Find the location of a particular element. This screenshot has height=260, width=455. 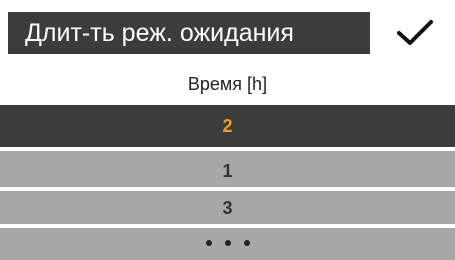

more-options is located at coordinates (227, 243).